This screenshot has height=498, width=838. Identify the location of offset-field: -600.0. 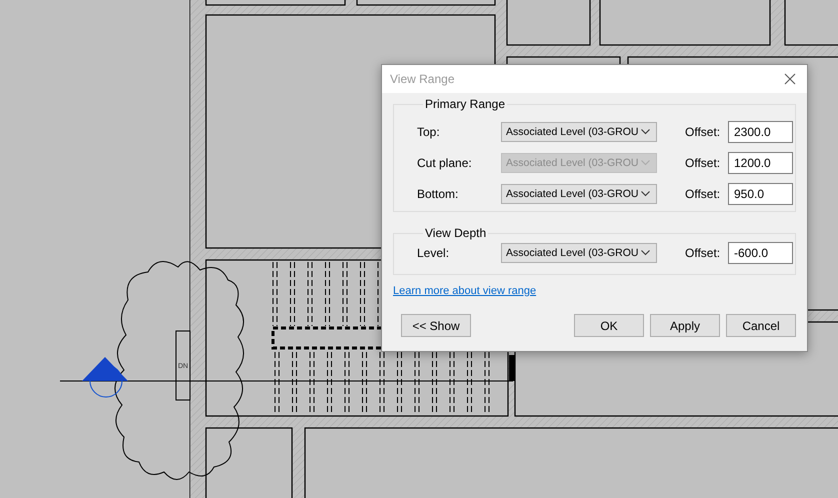
(760, 253).